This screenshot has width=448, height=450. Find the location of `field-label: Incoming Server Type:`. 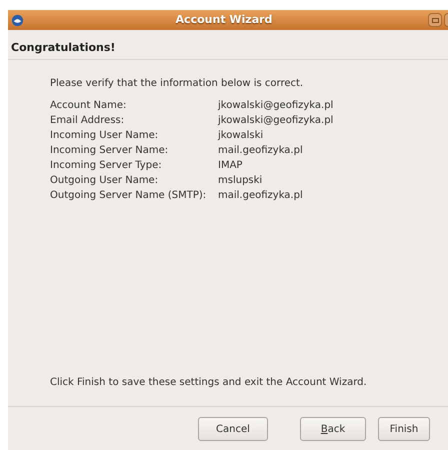

field-label: Incoming Server Type: is located at coordinates (106, 166).